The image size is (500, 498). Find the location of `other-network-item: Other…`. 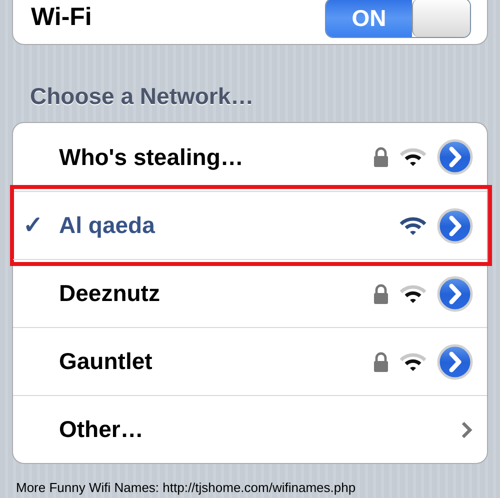

other-network-item: Other… is located at coordinates (249, 429).